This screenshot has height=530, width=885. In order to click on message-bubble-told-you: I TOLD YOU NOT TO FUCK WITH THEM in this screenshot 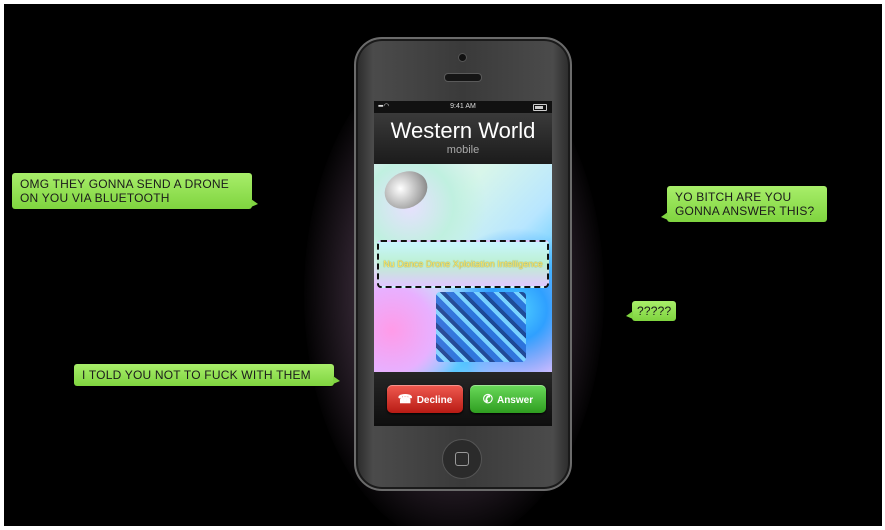, I will do `click(207, 375)`.